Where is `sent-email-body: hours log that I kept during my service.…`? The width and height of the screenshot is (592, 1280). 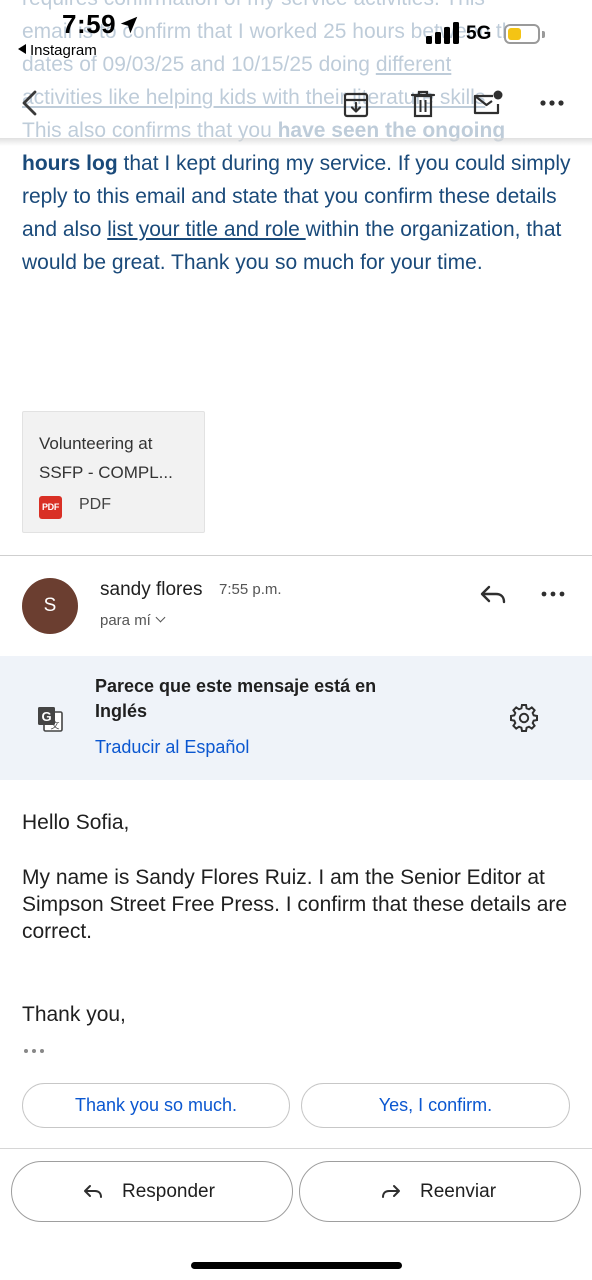 sent-email-body: hours log that I kept during my service.… is located at coordinates (302, 213).